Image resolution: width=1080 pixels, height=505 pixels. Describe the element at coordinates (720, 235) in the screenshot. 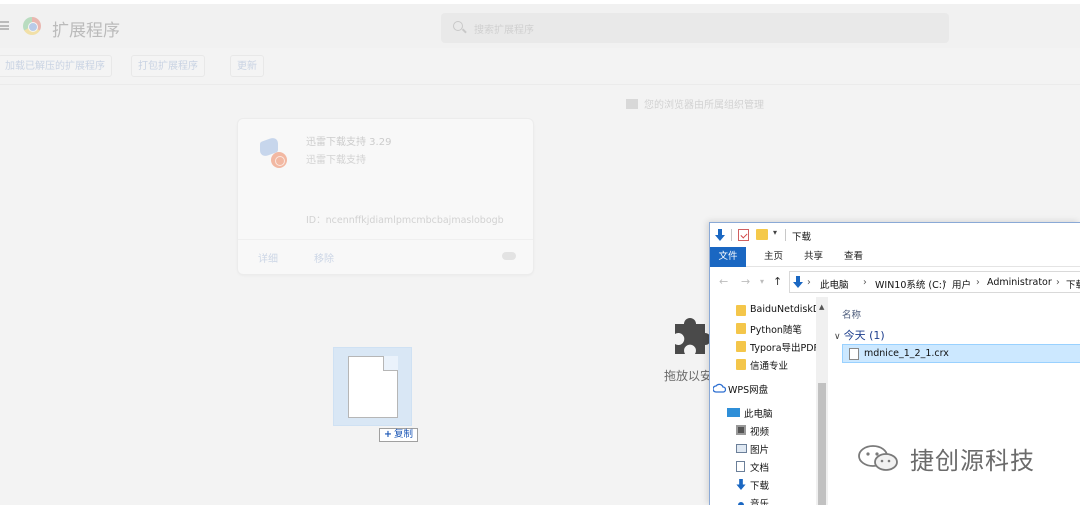

I see `download-arrow-icon` at that location.